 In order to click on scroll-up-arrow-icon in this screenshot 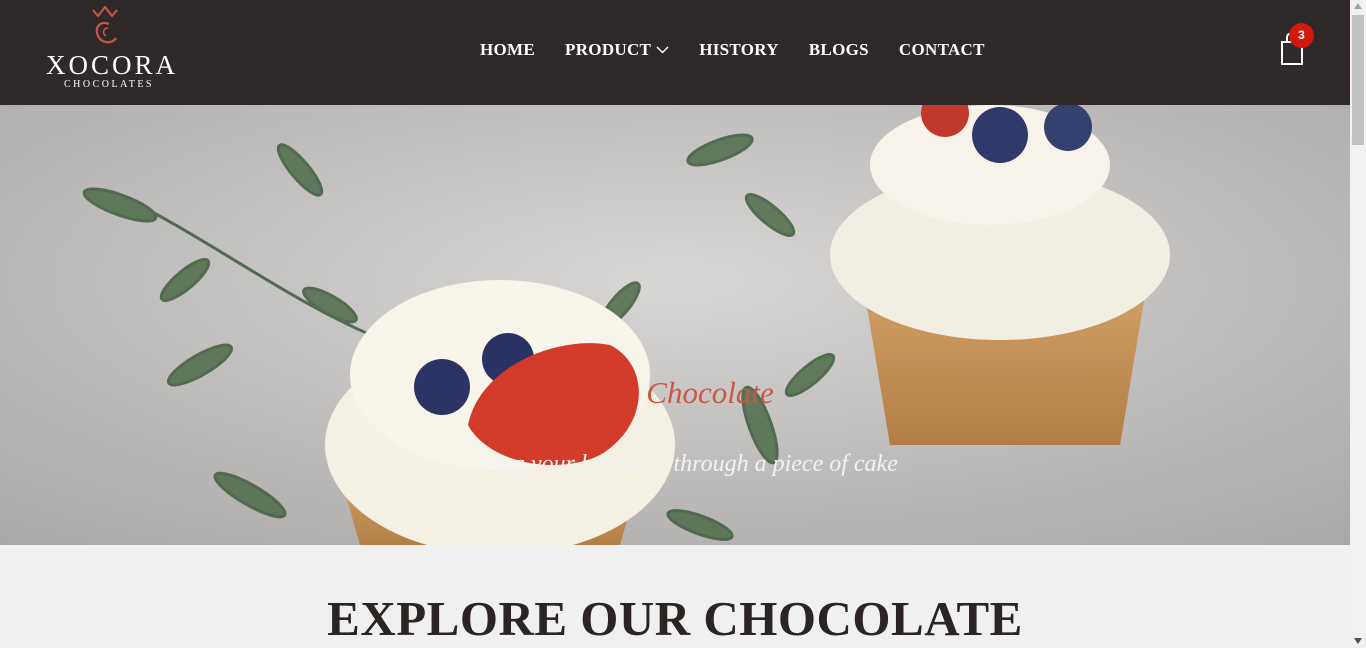, I will do `click(1358, 6)`.